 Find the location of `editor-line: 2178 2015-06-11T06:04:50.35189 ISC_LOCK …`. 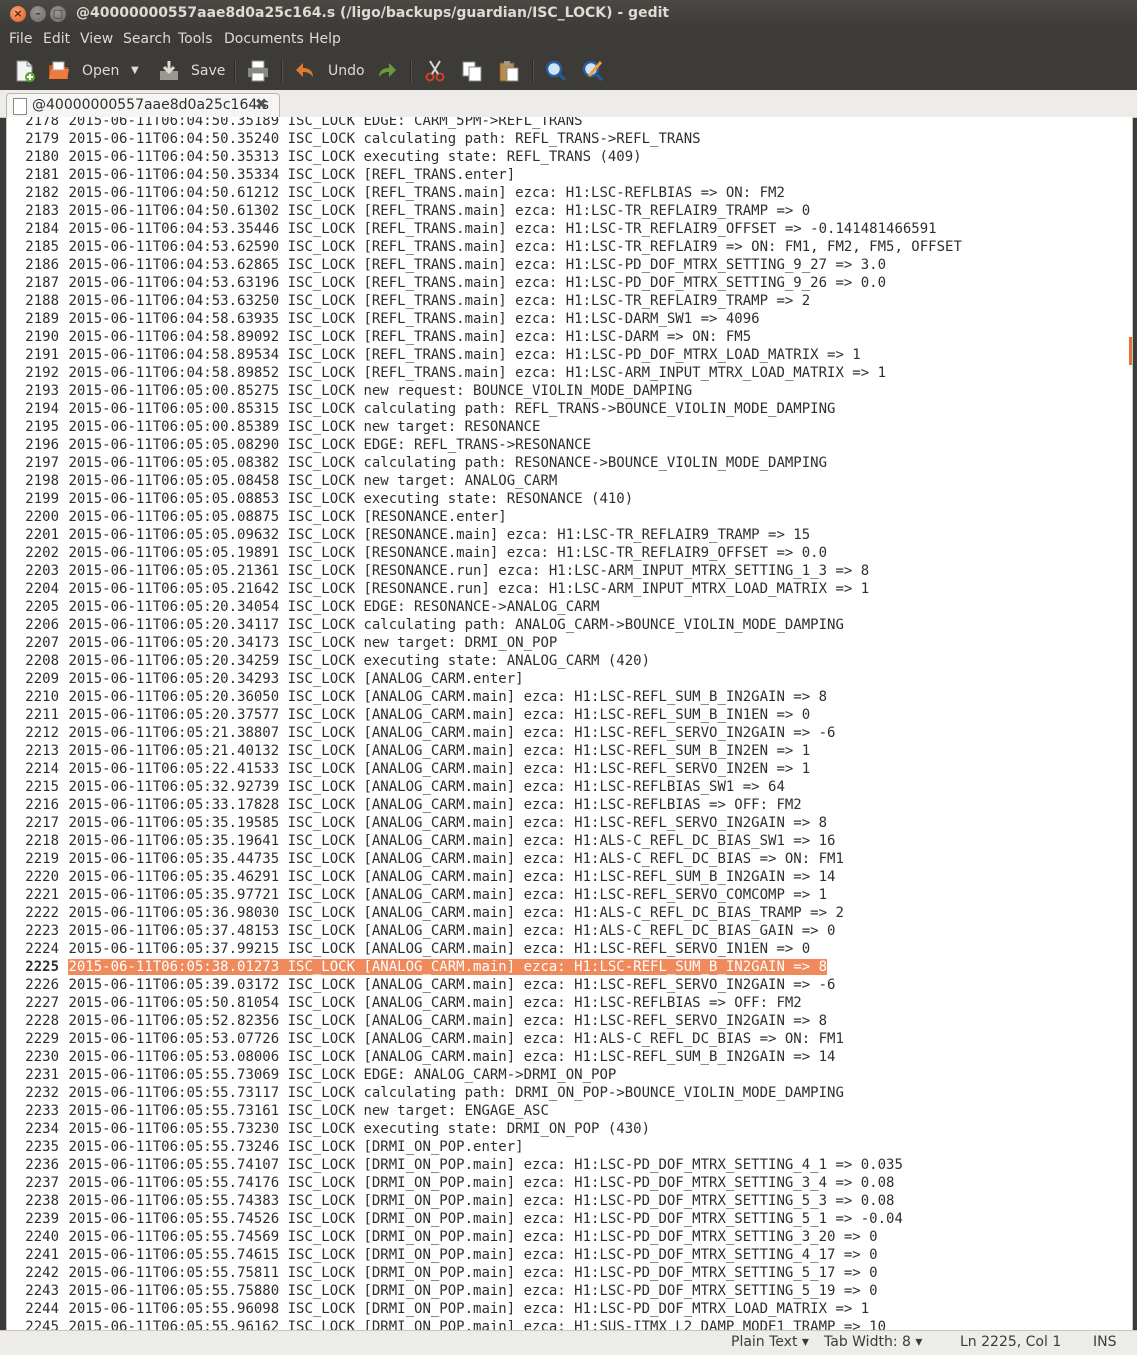

editor-line: 2178 2015-06-11T06:04:50.35189 ISC_LOCK … is located at coordinates (569, 123).